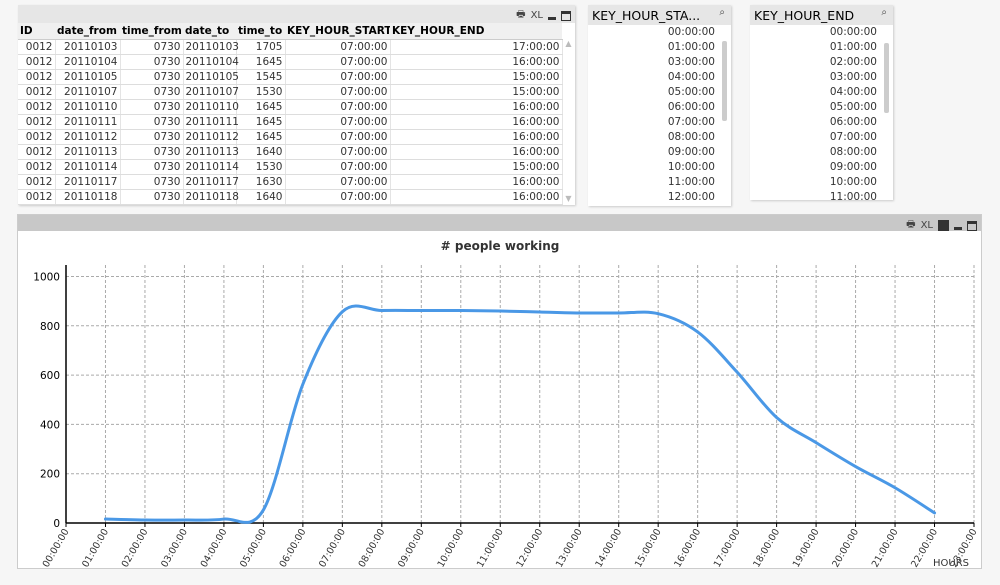  What do you see at coordinates (56, 548) in the screenshot?
I see `x-tick-label: 00:00:00` at bounding box center [56, 548].